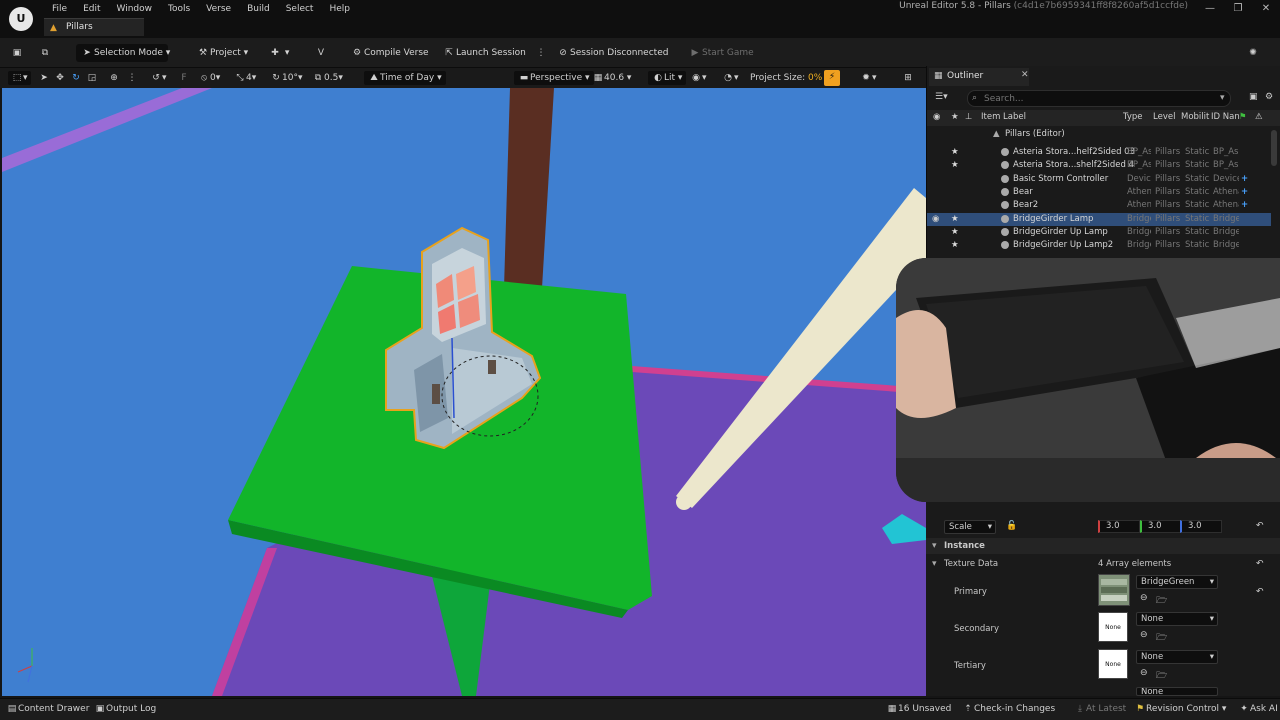 This screenshot has width=1280, height=720. Describe the element at coordinates (1114, 590) in the screenshot. I see `primary-thumbnail` at that location.